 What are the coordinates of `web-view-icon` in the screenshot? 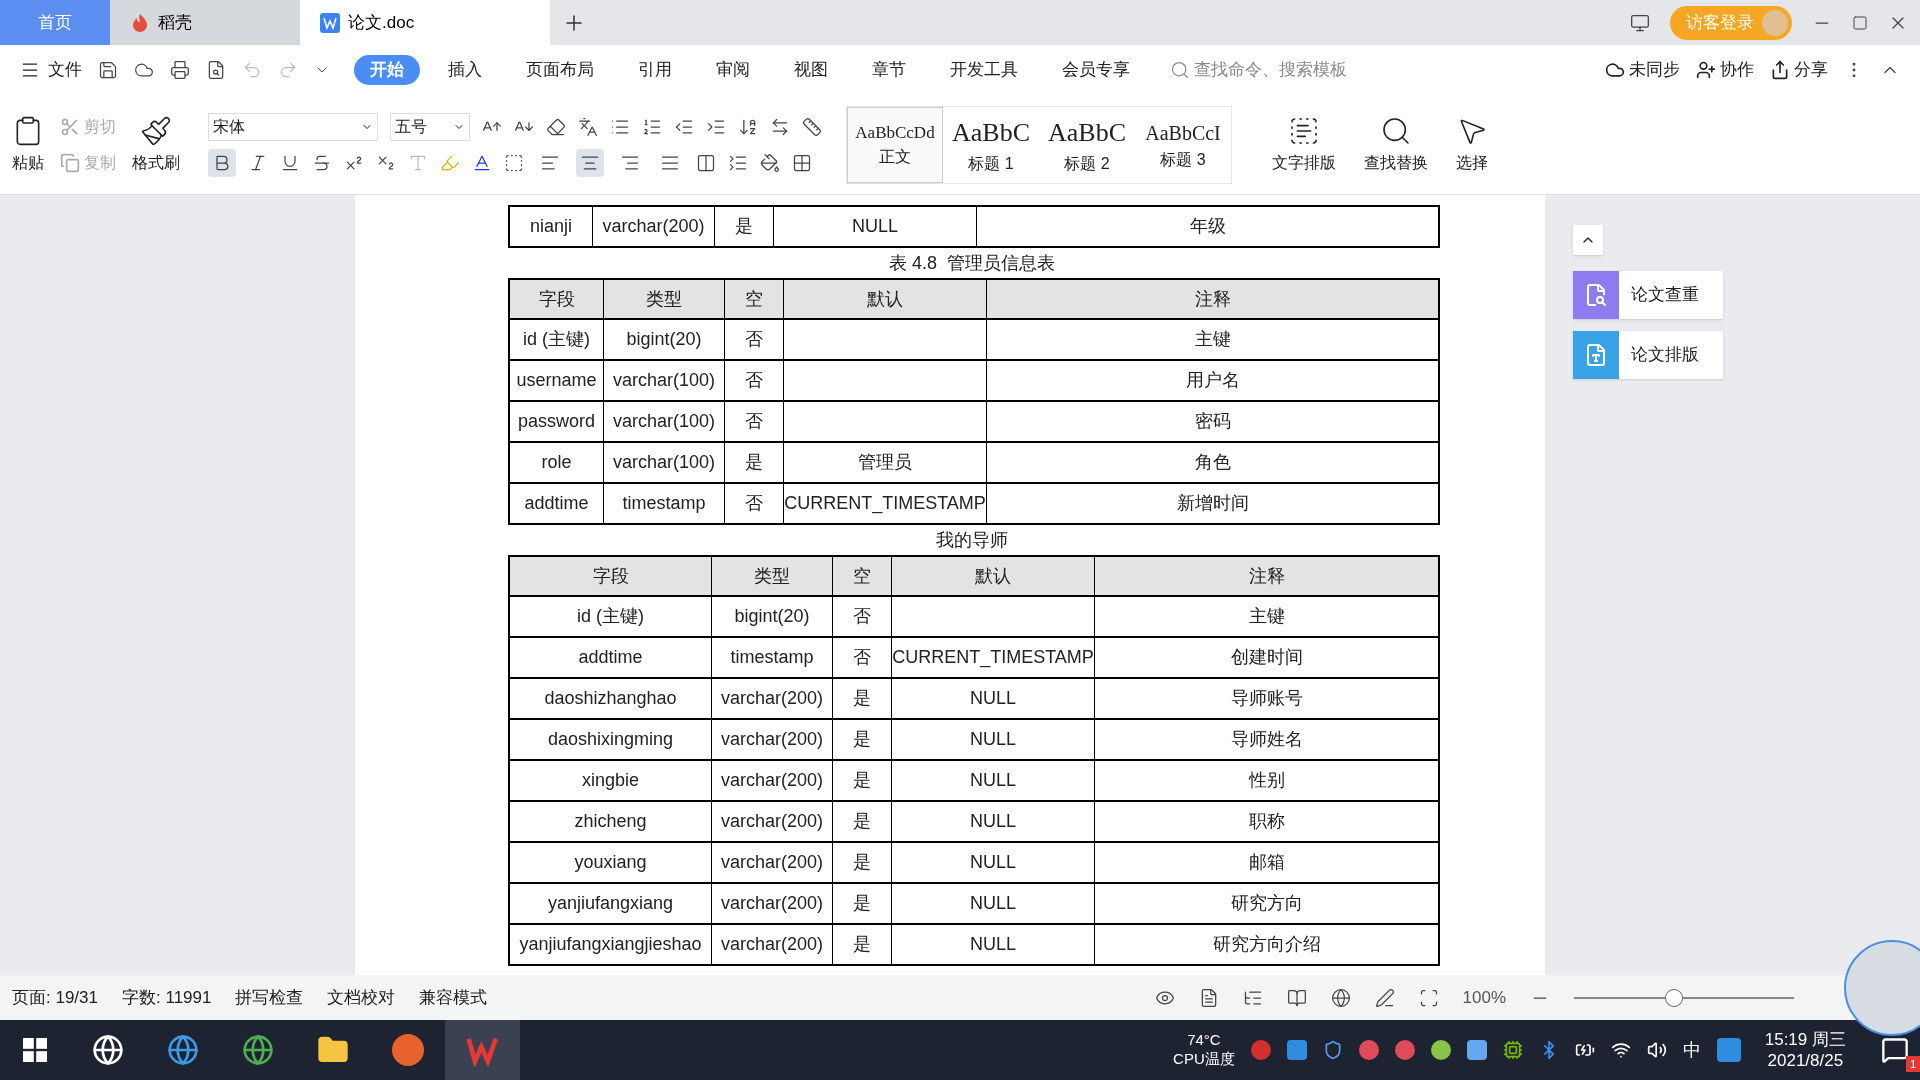 It's located at (1340, 997).